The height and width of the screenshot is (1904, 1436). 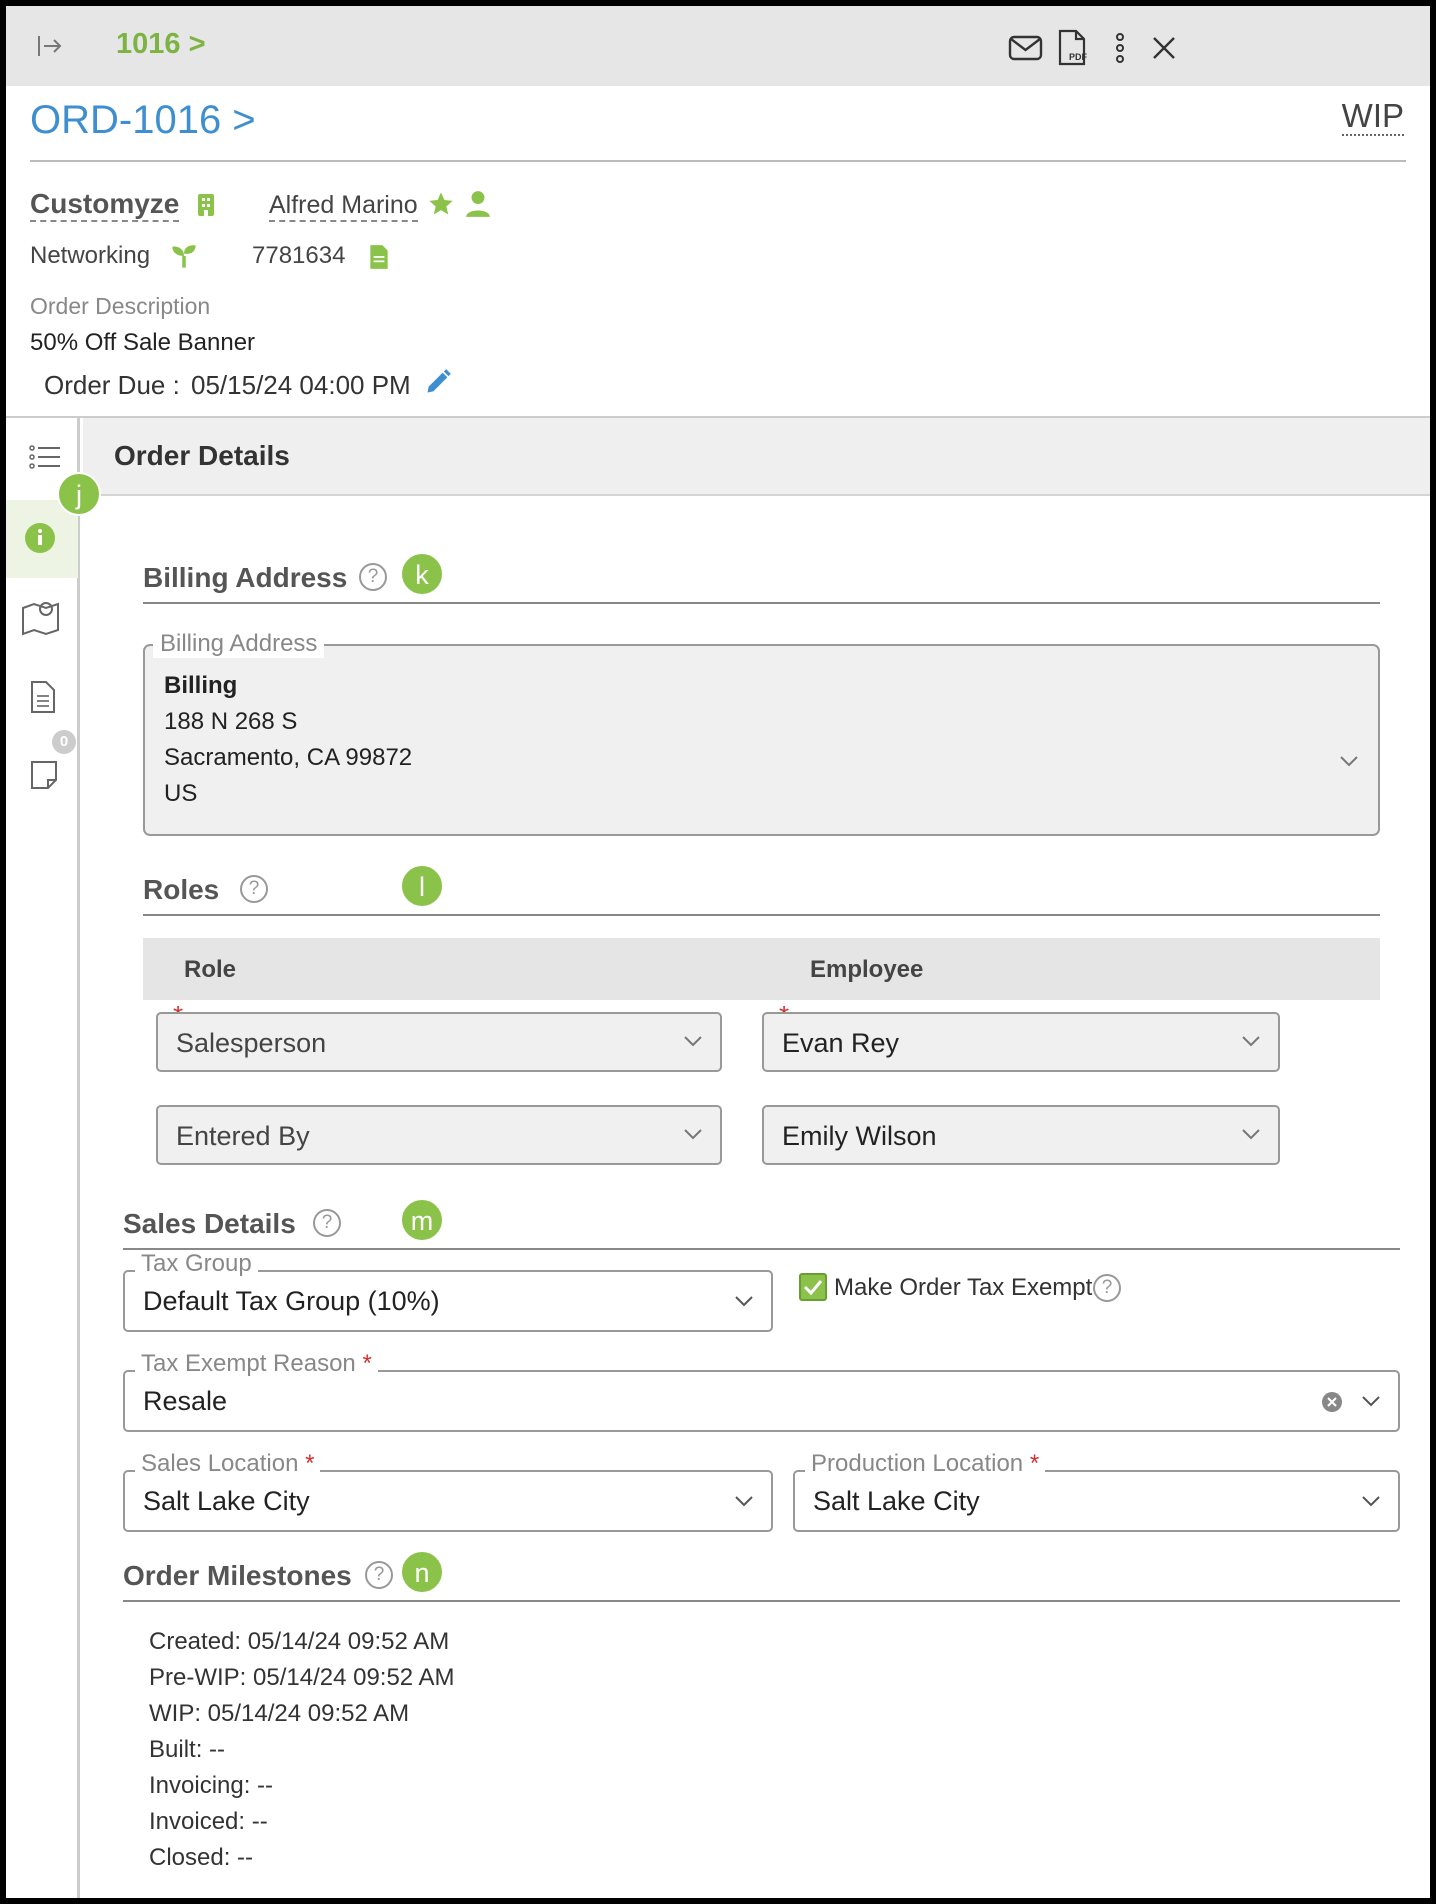 What do you see at coordinates (813, 1287) in the screenshot?
I see `tax-exempt-checkbox` at bounding box center [813, 1287].